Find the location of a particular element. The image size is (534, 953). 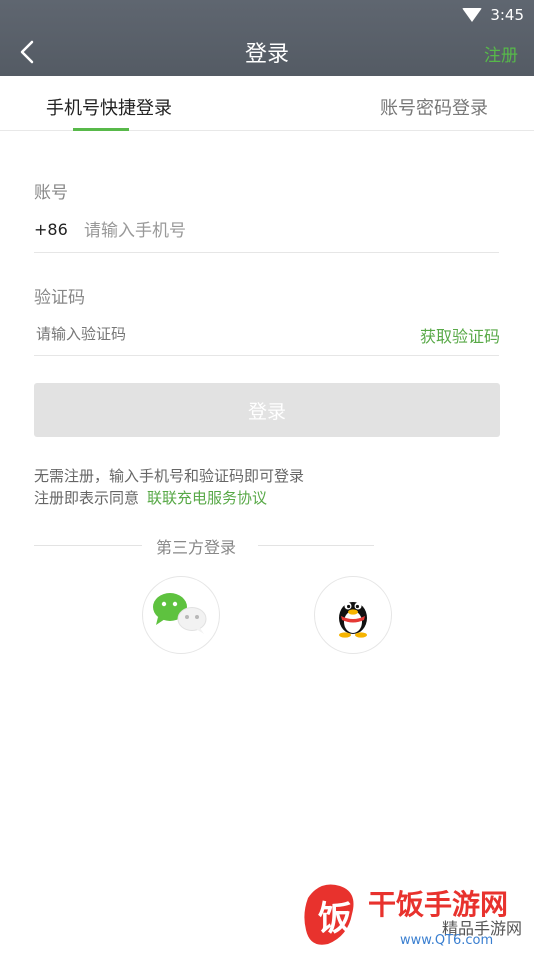

wechat-icon is located at coordinates (180, 613).